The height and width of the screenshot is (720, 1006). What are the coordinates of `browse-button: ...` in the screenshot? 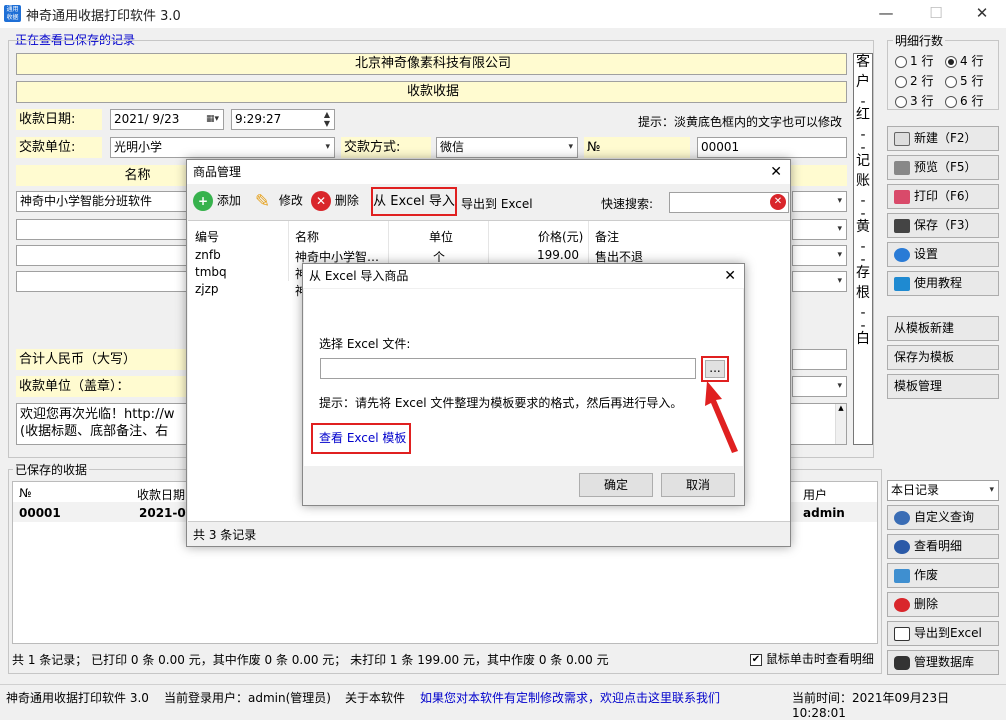 It's located at (715, 369).